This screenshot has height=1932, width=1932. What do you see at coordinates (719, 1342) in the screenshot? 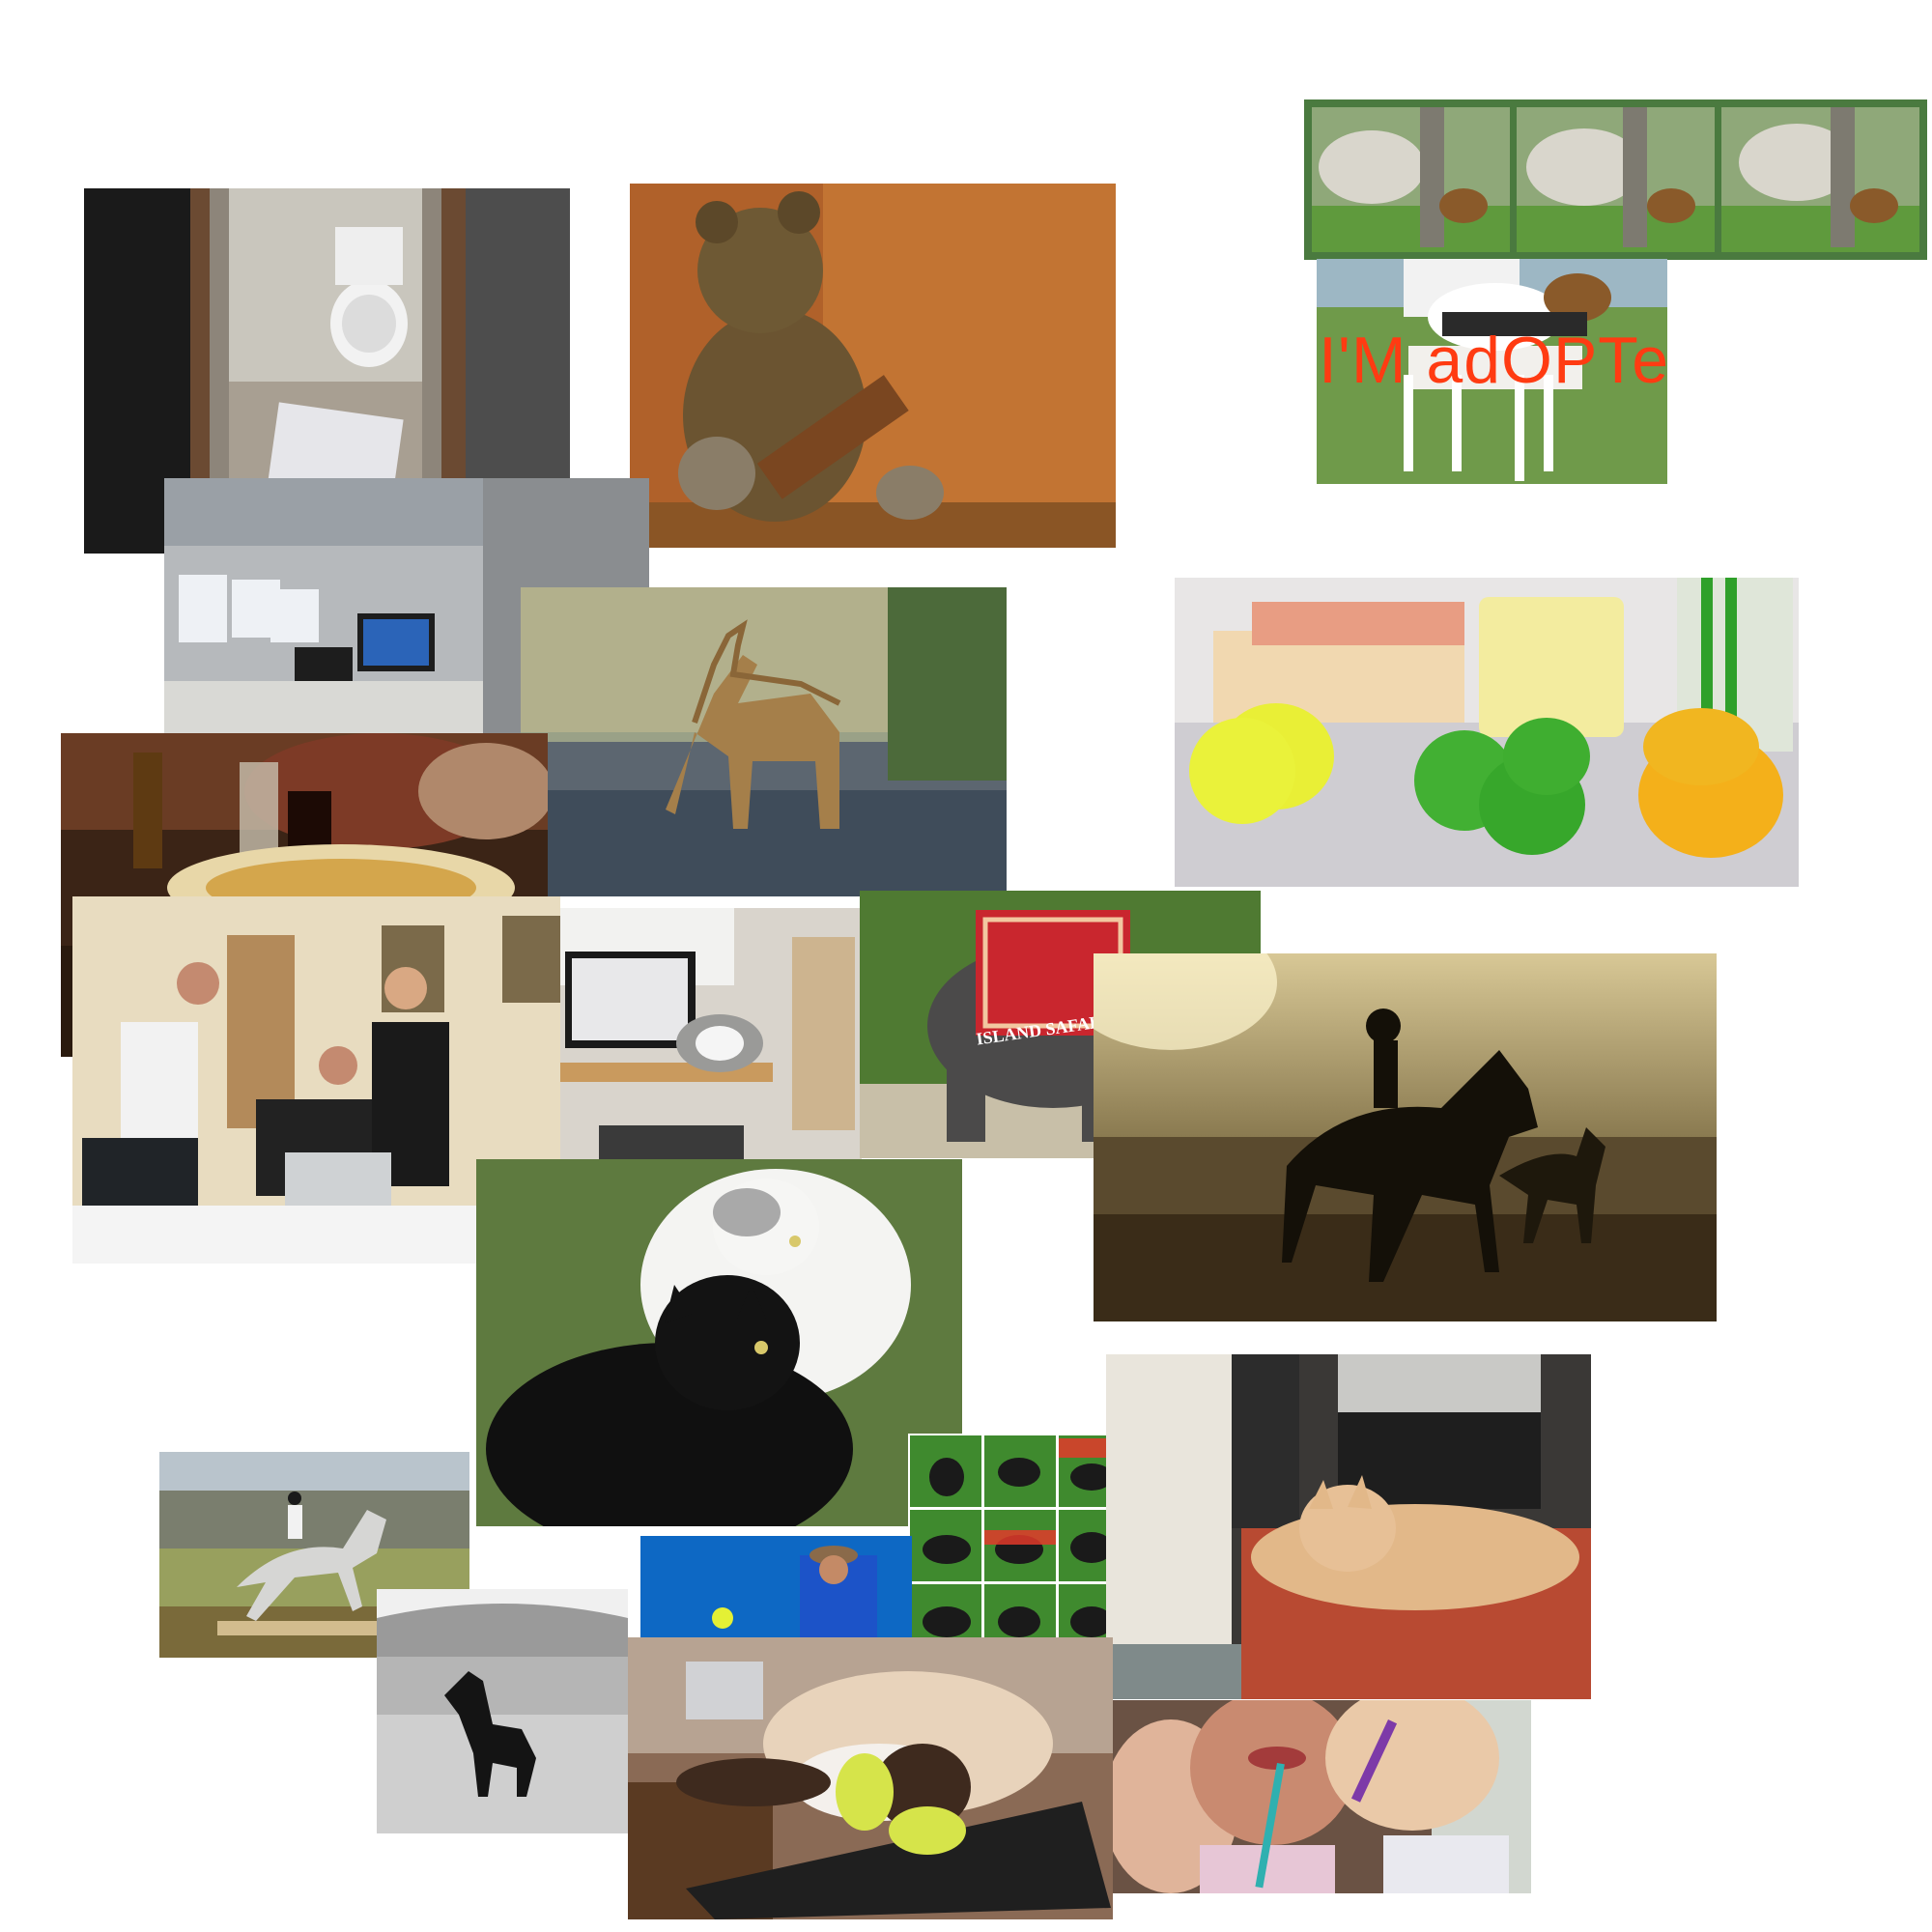
I see `photo-black-and-white-cats` at bounding box center [719, 1342].